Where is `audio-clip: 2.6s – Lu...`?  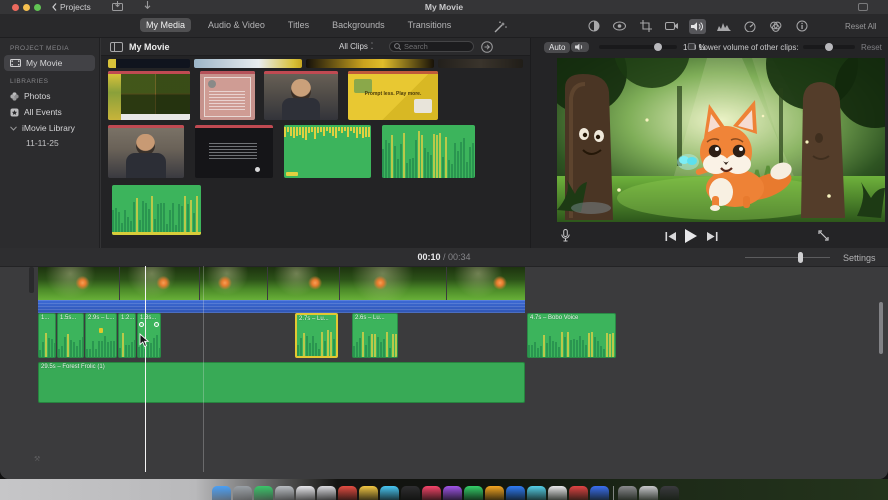
audio-clip: 2.6s – Lu... is located at coordinates (375, 335).